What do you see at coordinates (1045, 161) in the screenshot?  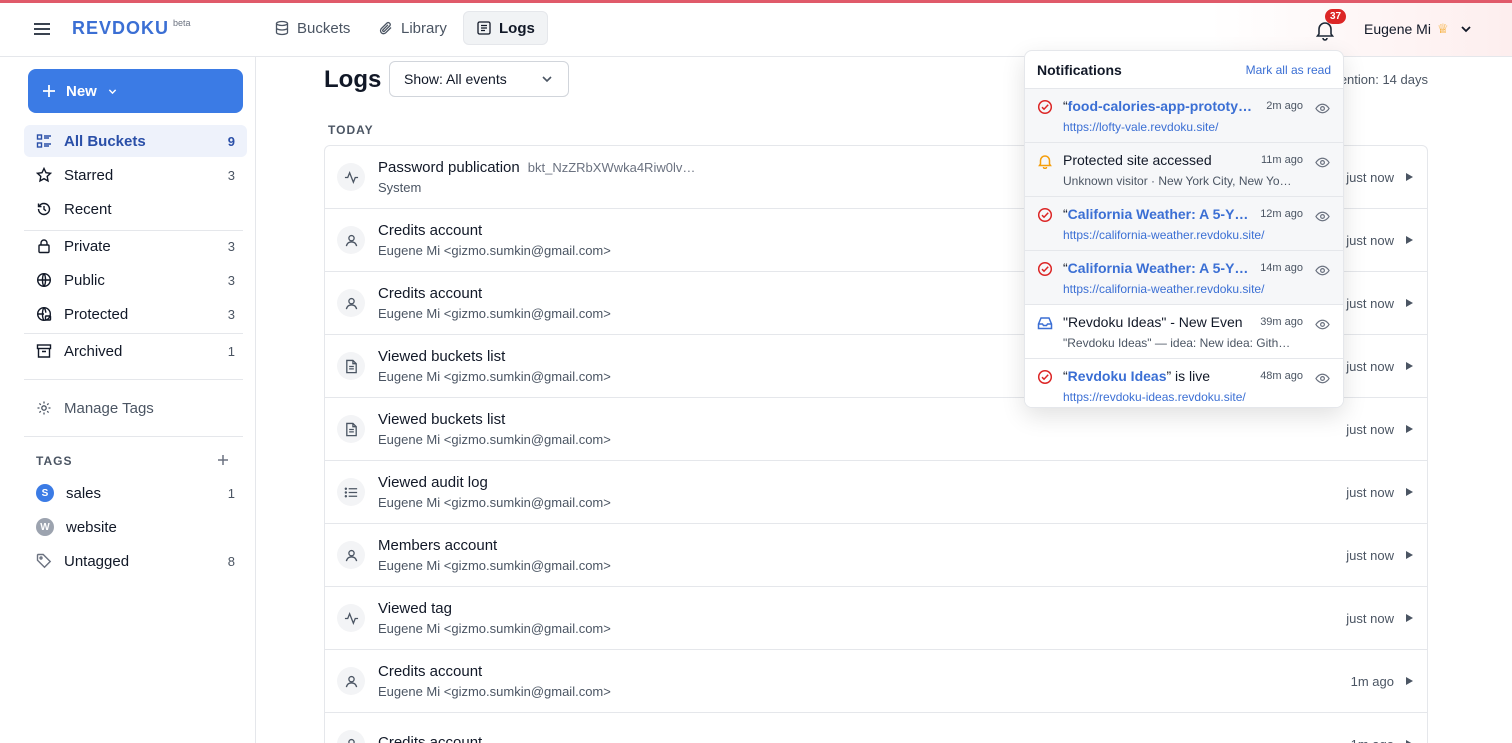 I see `bell-icon` at bounding box center [1045, 161].